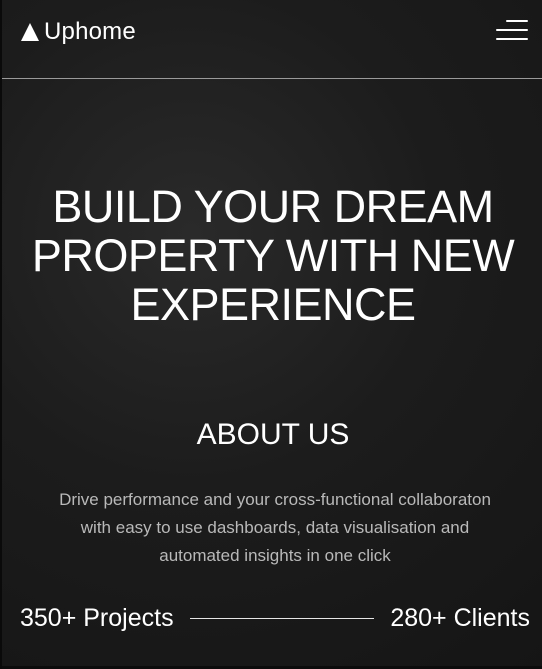 This screenshot has height=669, width=542. Describe the element at coordinates (273, 304) in the screenshot. I see `hero-title-line: EXPERIENCE` at that location.